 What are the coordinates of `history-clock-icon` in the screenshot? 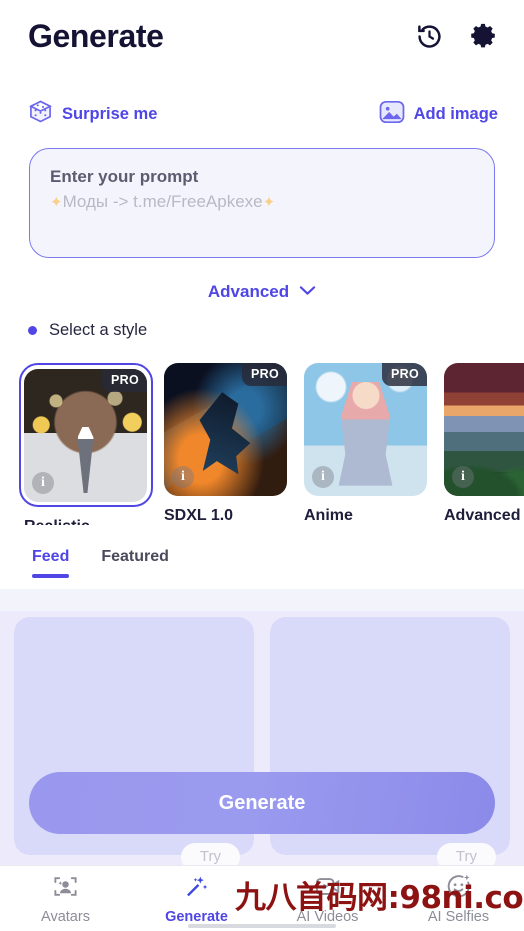 It's located at (429, 36).